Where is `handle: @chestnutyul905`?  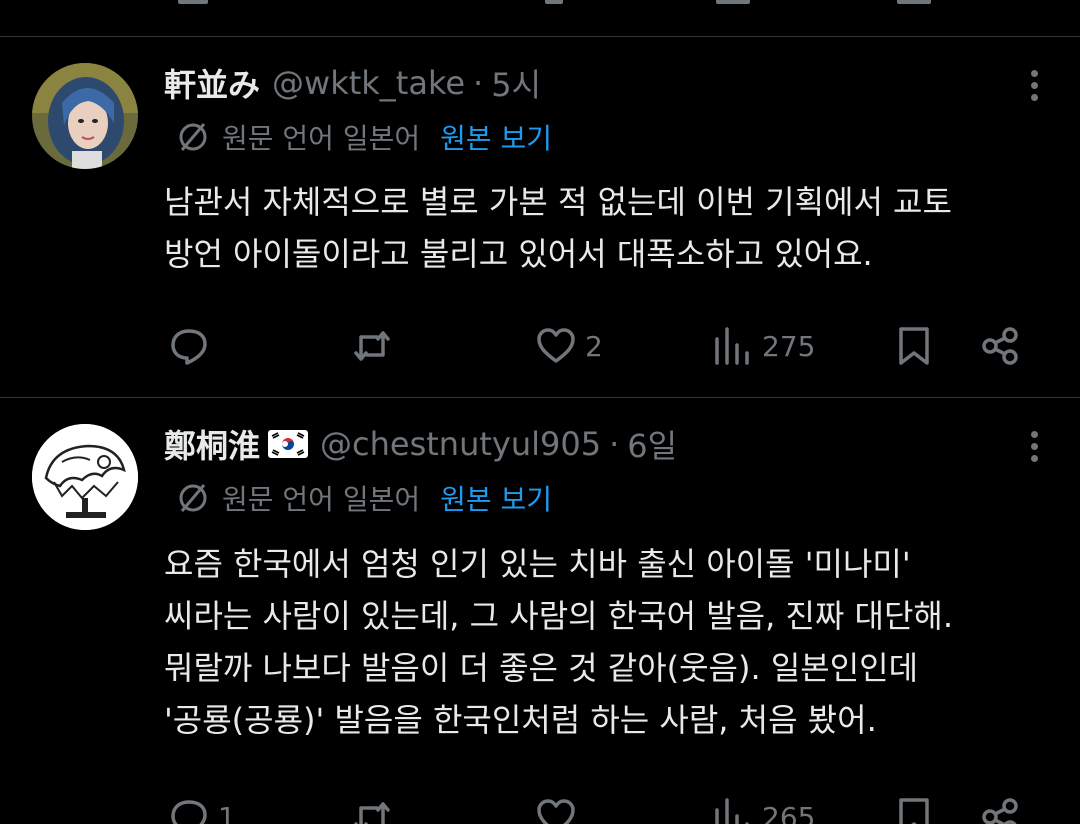
handle: @chestnutyul905 is located at coordinates (460, 444).